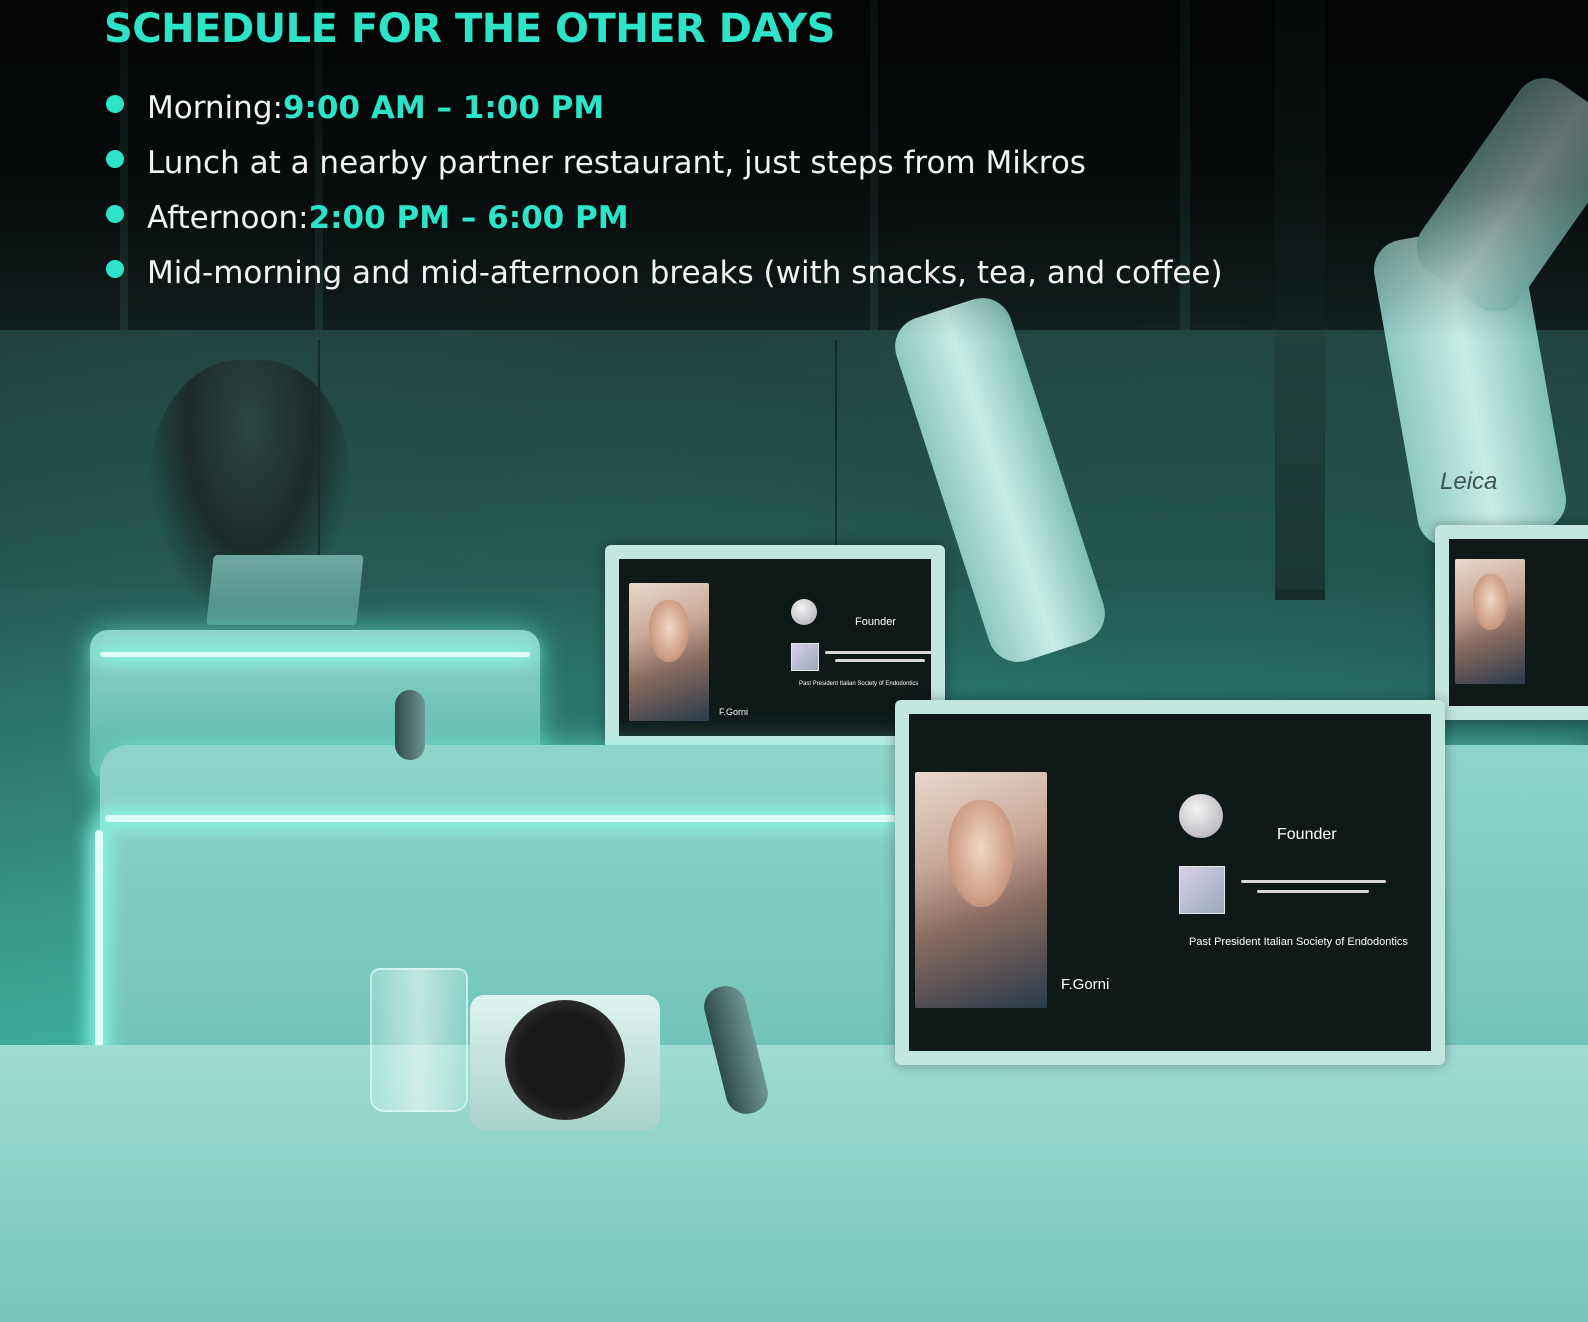  Describe the element at coordinates (469, 29) in the screenshot. I see `schedule-heading: SCHEDULE FOR THE OTHER DAYS` at that location.